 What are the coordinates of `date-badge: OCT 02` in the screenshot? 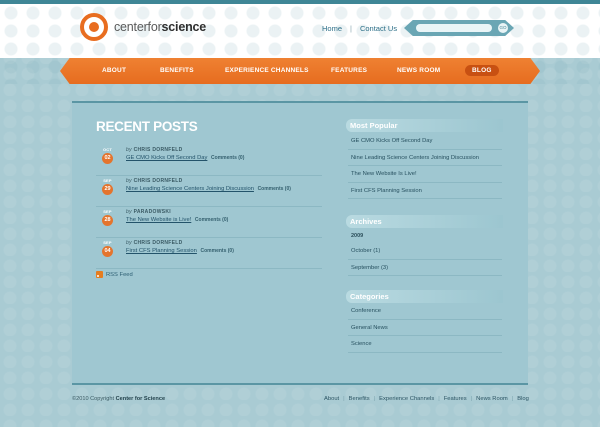 It's located at (107, 156).